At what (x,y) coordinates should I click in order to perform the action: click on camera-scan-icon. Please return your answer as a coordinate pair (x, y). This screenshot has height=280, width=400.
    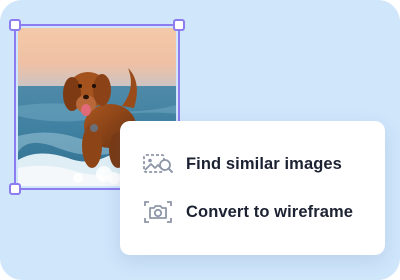
    Looking at the image, I should click on (158, 212).